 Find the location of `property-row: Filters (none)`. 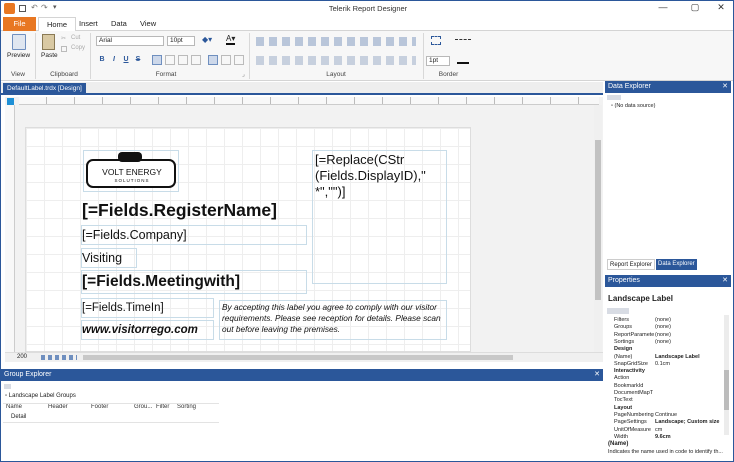

property-row: Filters (none) is located at coordinates (668, 320).